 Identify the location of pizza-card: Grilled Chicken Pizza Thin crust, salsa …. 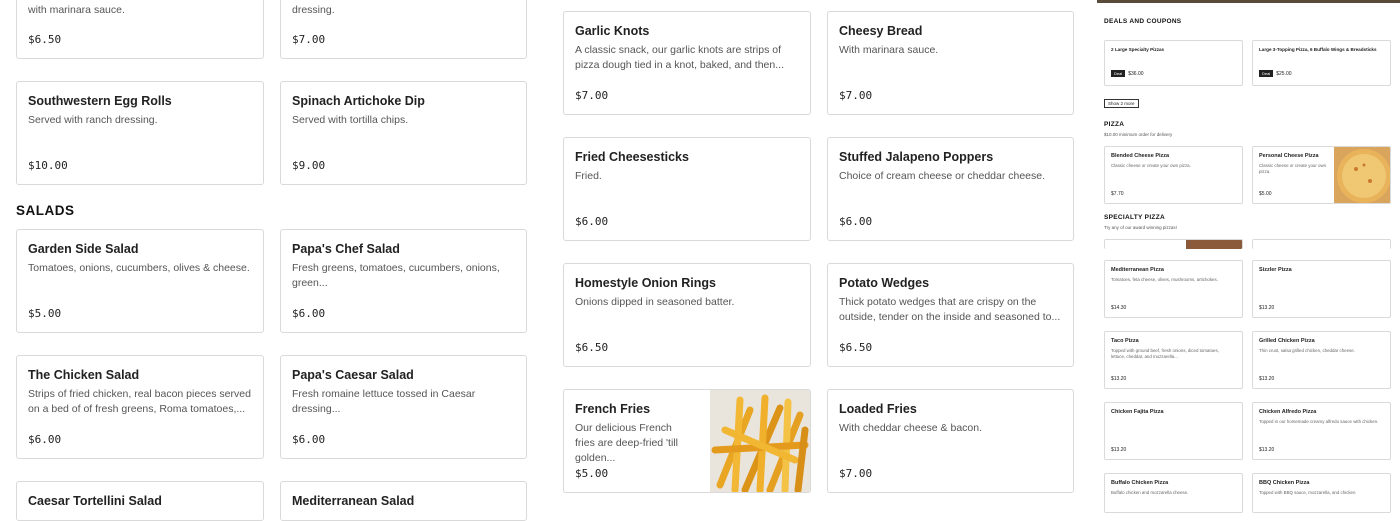
(1321, 360).